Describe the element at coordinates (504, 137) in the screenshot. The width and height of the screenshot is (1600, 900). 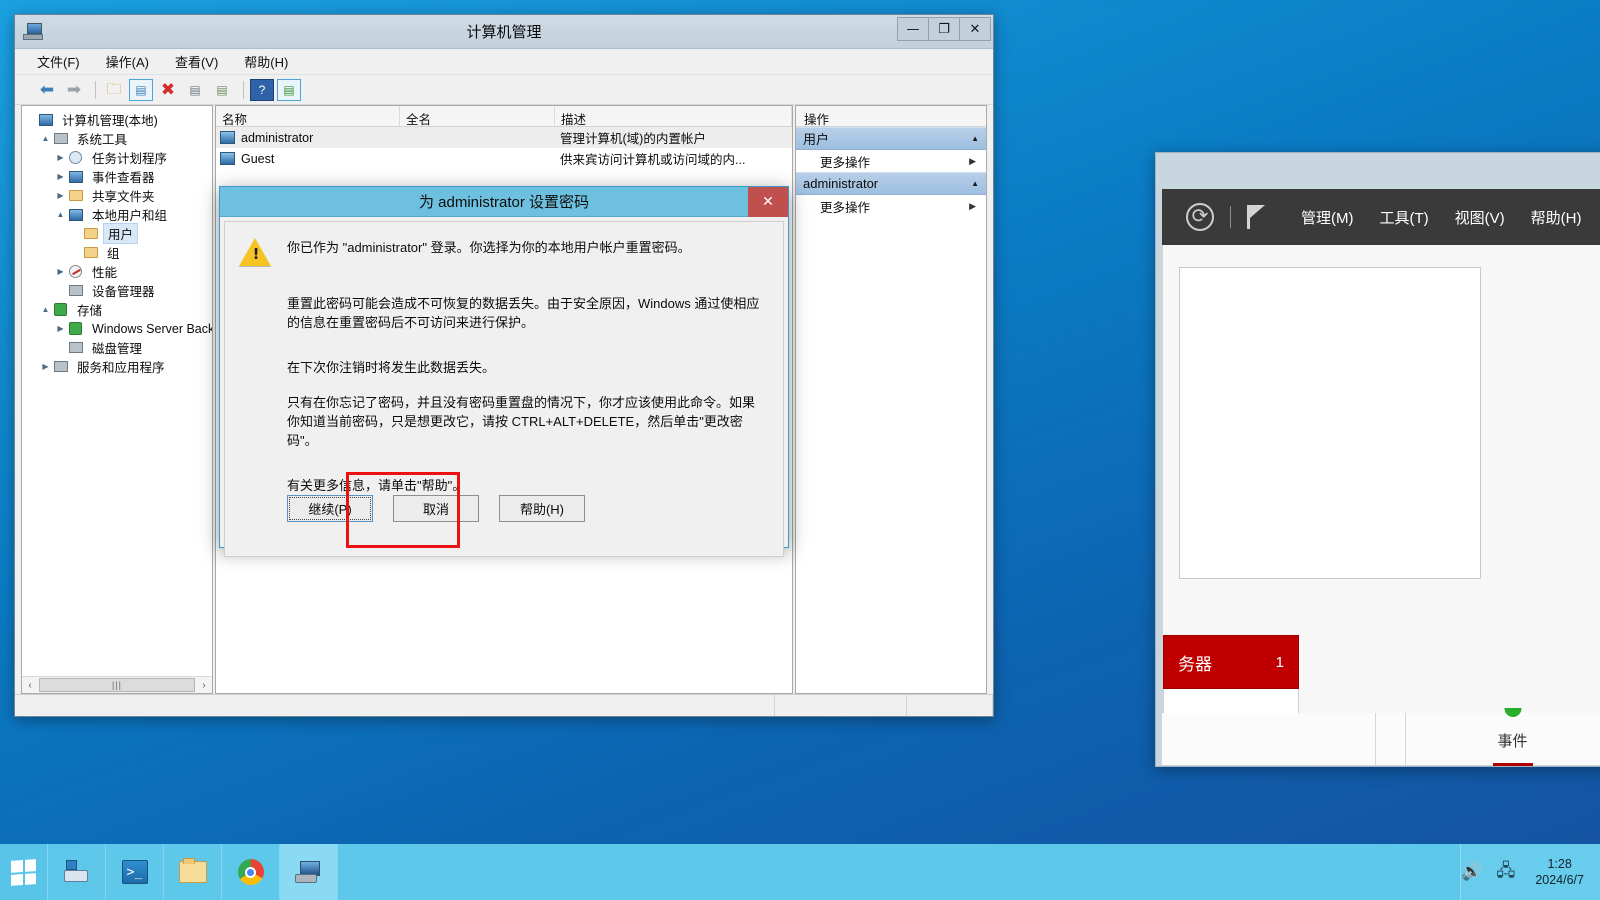
I see `table-row: administrator 管理计算机(域)的内置帐户` at that location.